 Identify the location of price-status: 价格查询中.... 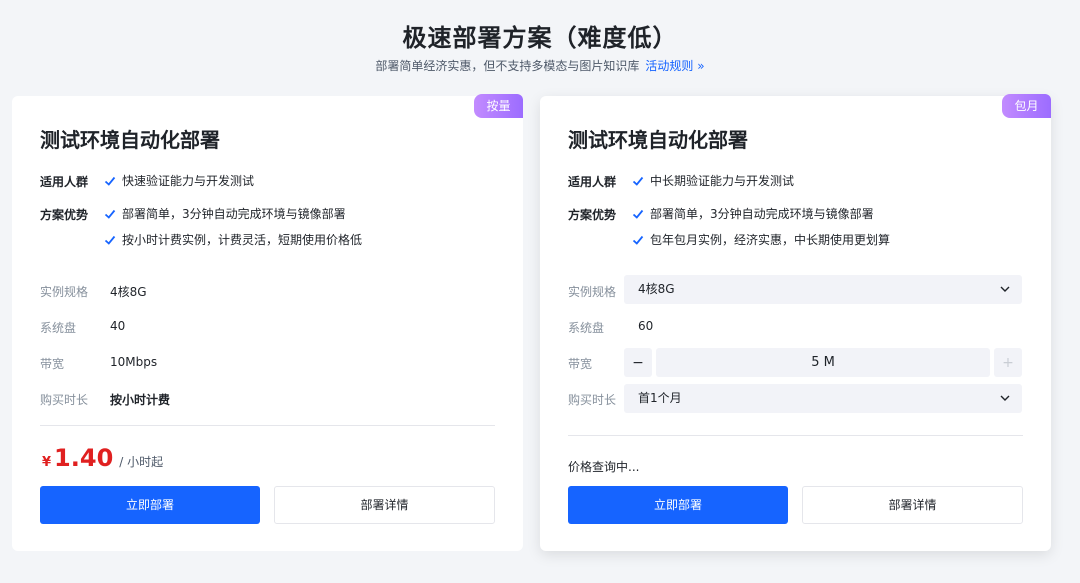
(604, 467).